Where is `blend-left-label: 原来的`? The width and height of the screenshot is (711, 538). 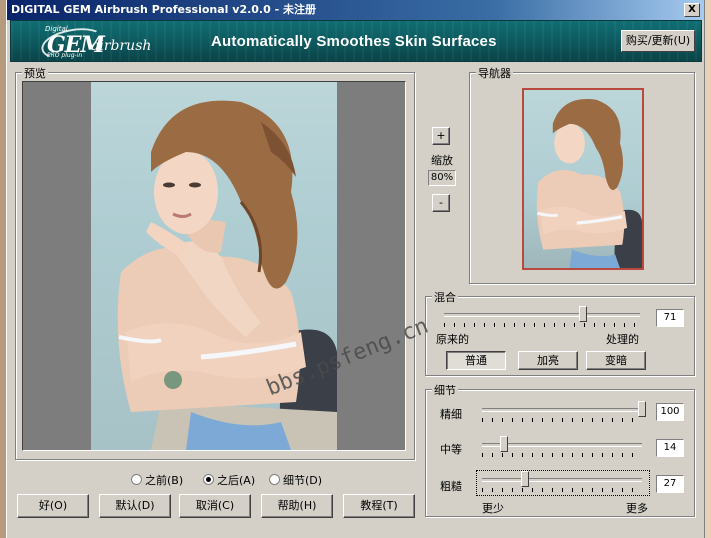 blend-left-label: 原来的 is located at coordinates (452, 339).